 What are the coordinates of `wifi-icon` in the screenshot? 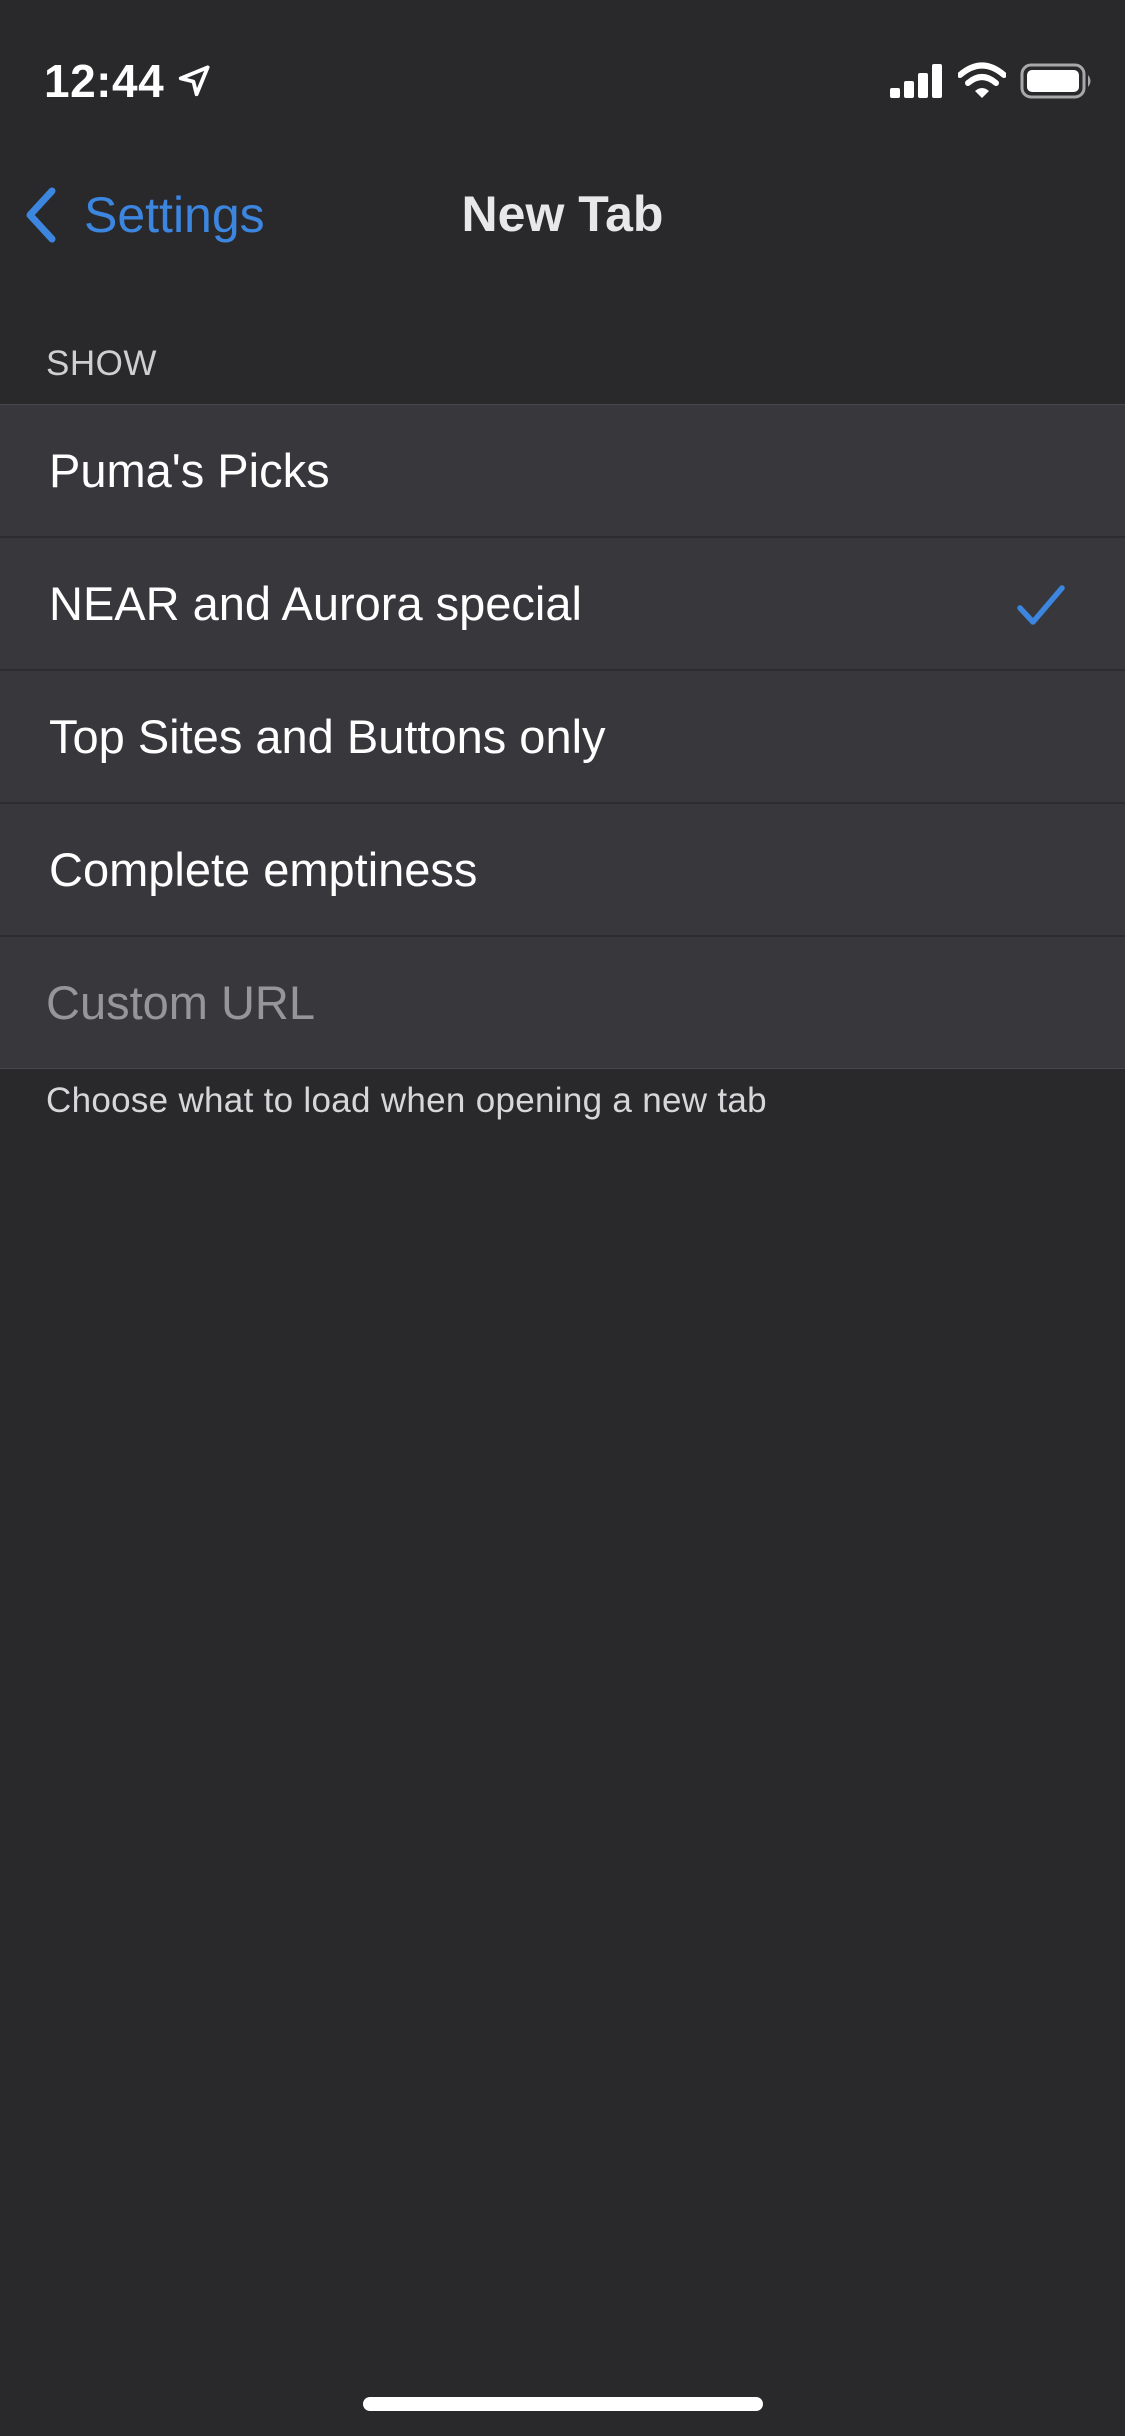 It's located at (982, 80).